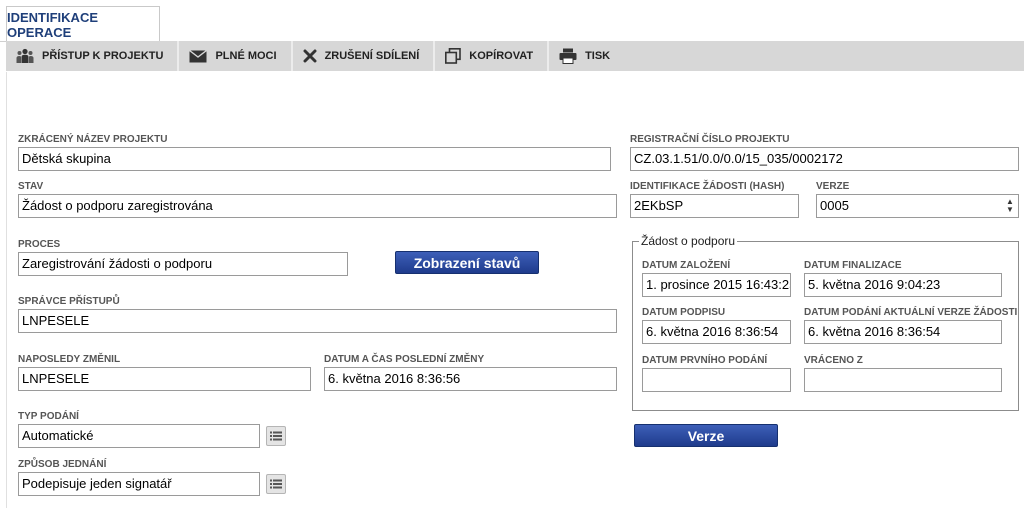  I want to click on last-changed-at-field: 6. května 2016 8:36:56, so click(470, 379).